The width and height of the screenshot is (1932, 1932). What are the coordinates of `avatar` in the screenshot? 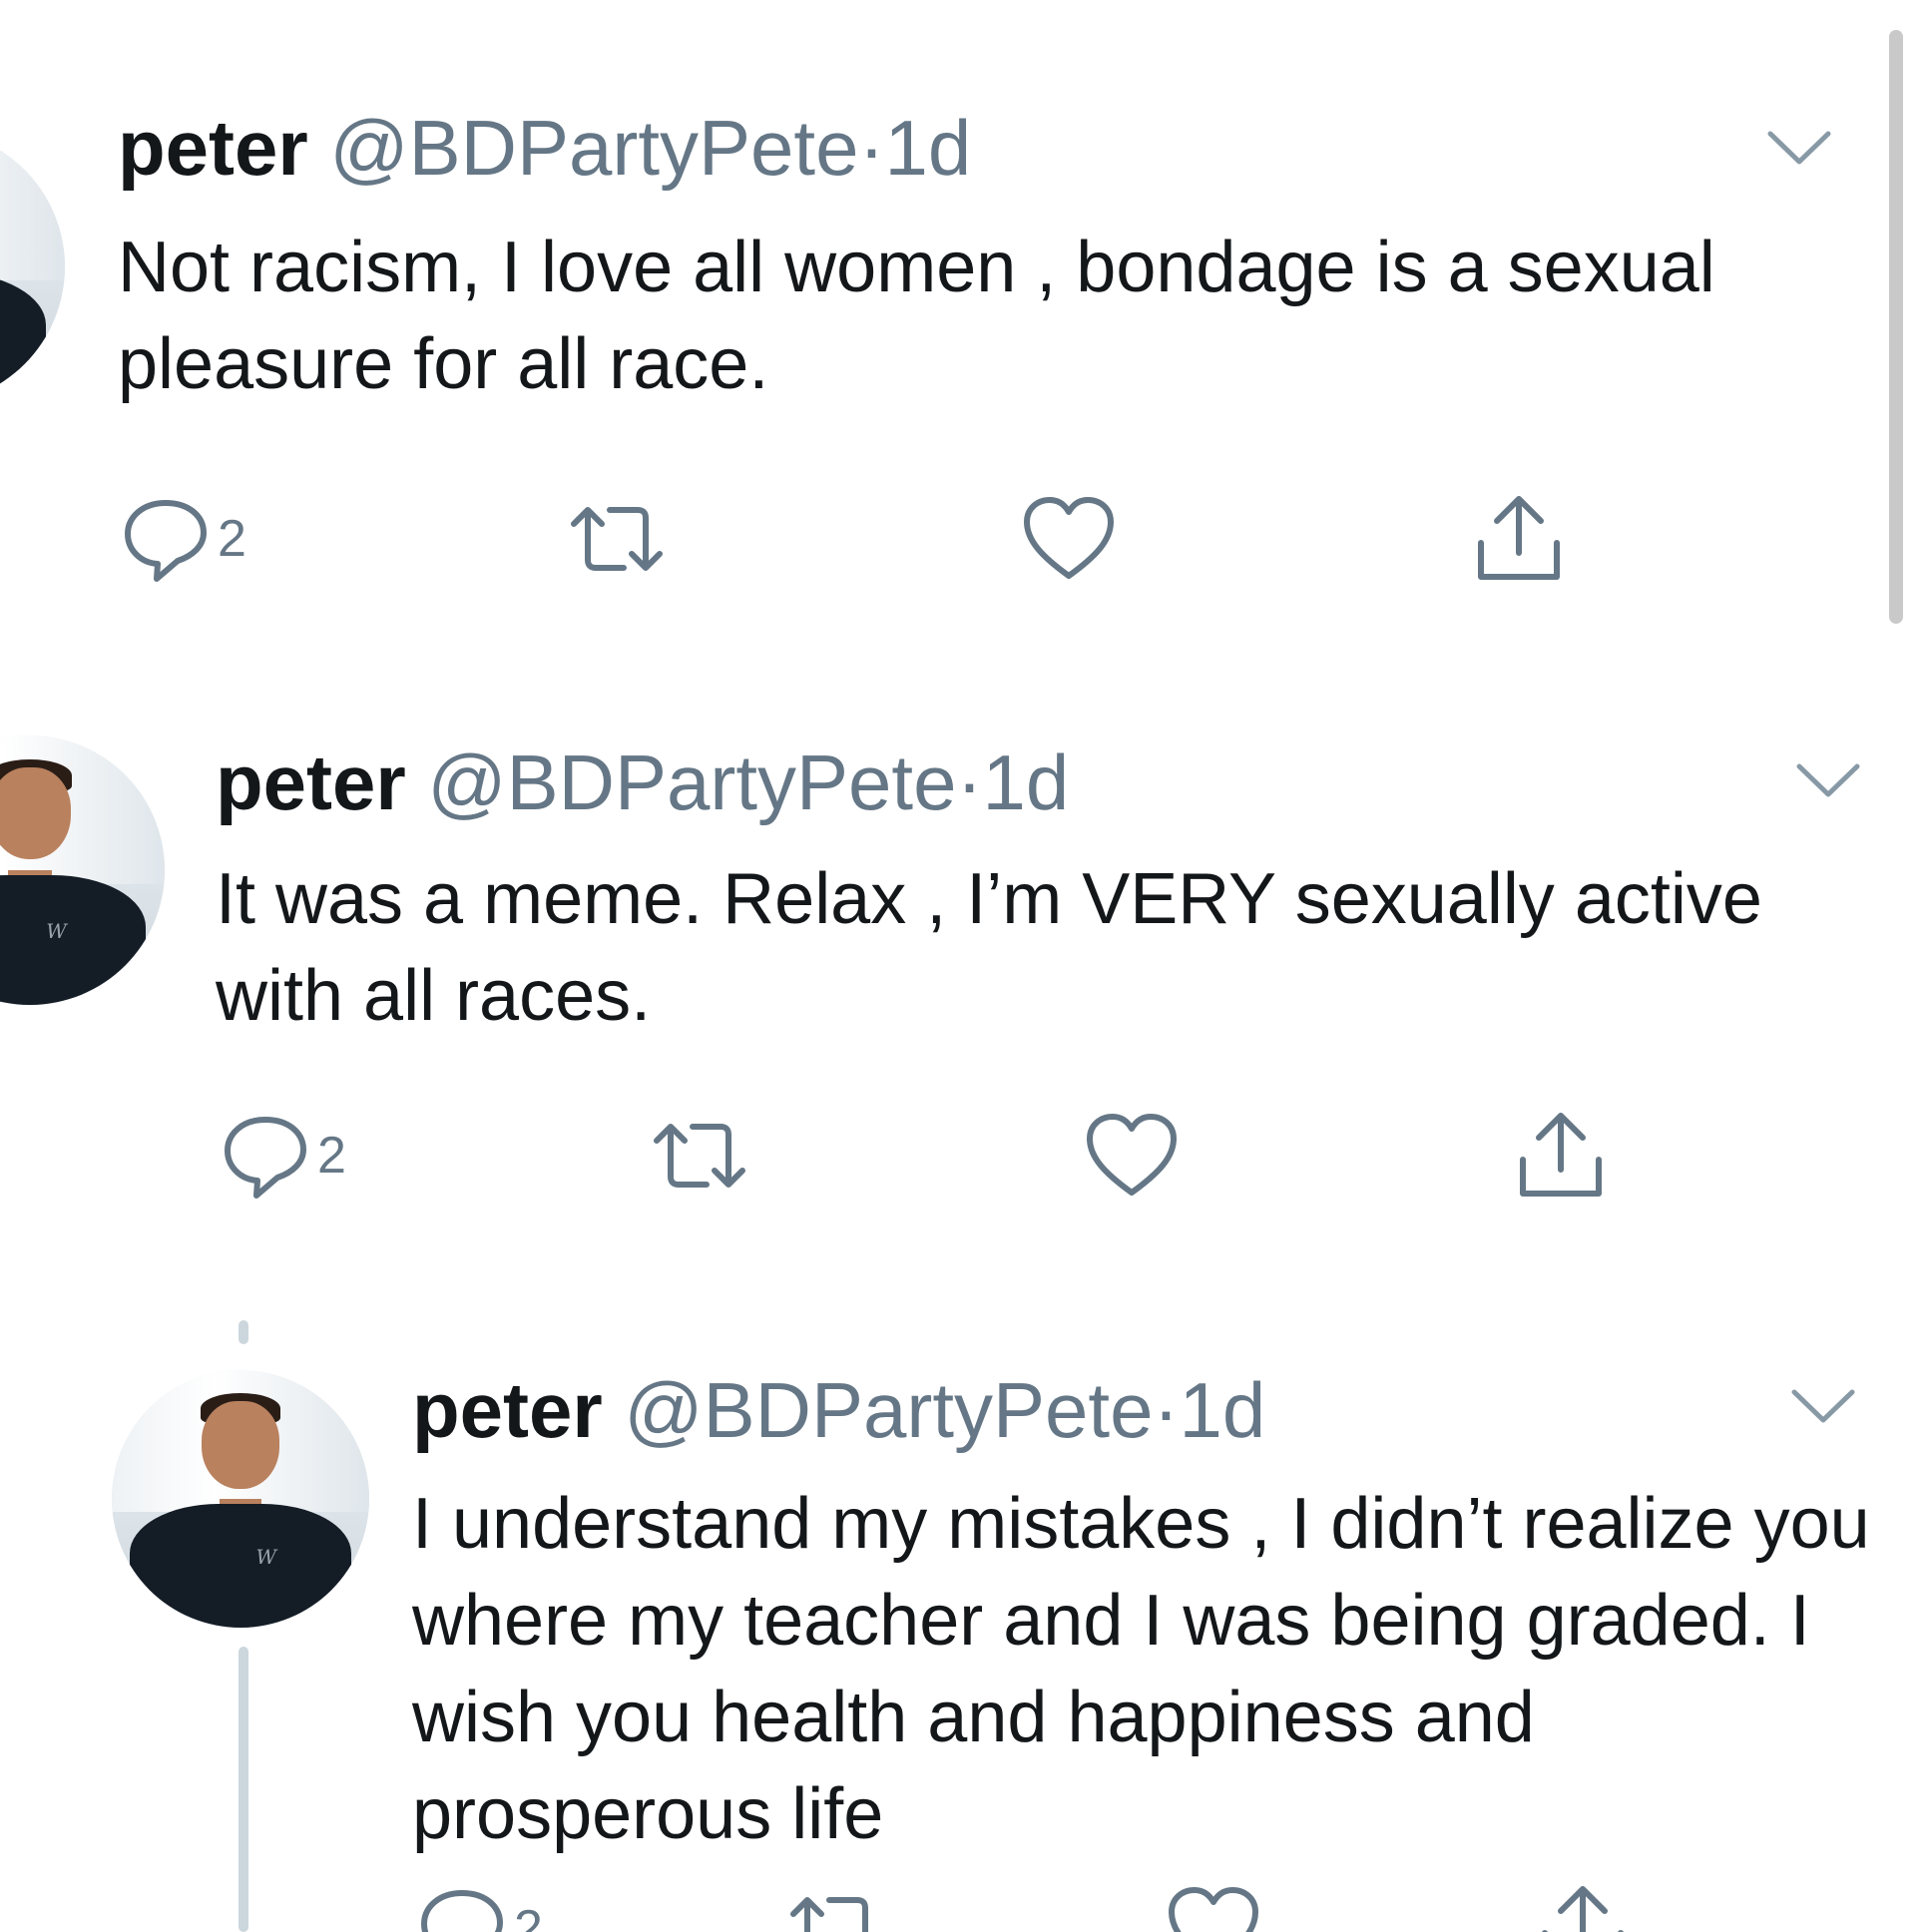 It's located at (32, 267).